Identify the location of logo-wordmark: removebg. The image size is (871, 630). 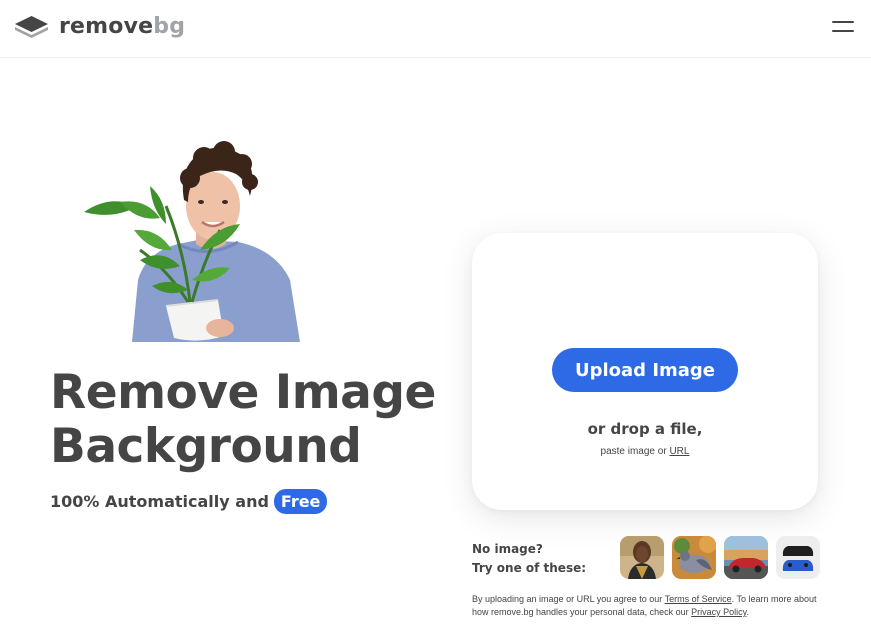
(122, 27).